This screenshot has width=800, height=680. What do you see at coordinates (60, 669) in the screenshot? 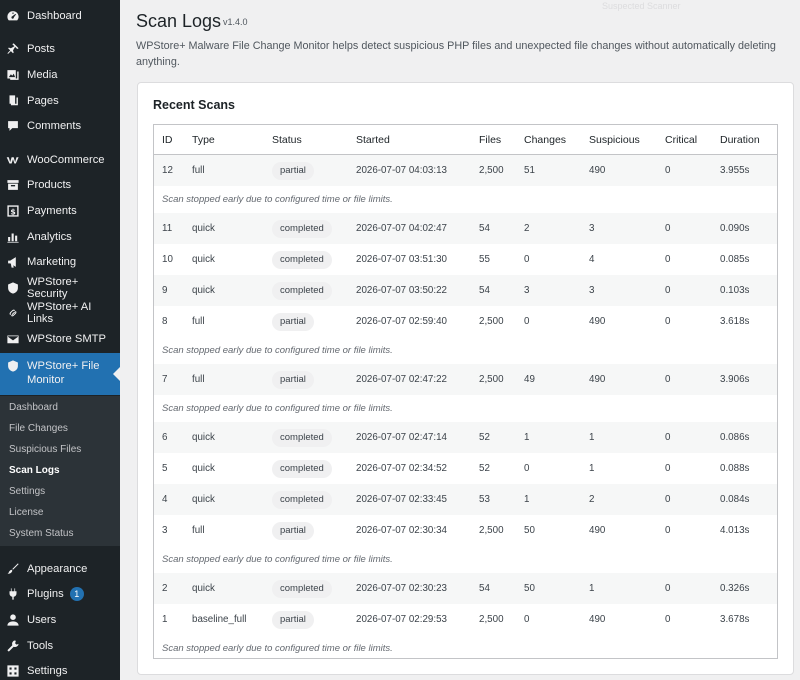
I see `sidebar-item-settings: Settings` at bounding box center [60, 669].